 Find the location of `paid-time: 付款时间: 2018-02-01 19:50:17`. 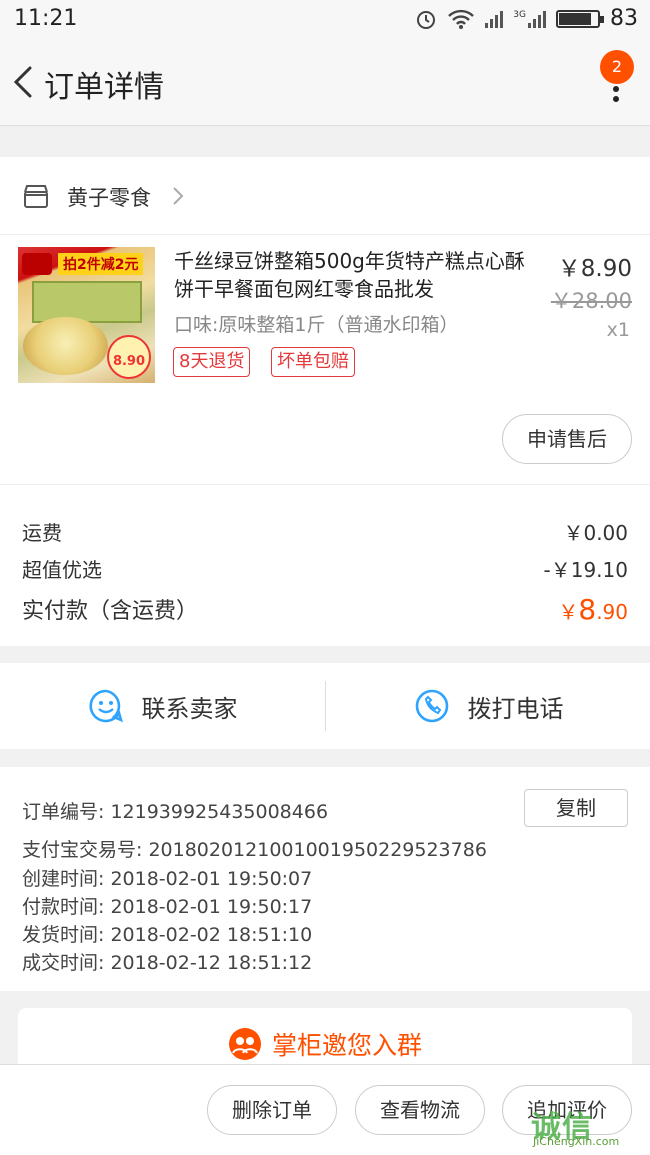

paid-time: 付款时间: 2018-02-01 19:50:17 is located at coordinates (167, 907).